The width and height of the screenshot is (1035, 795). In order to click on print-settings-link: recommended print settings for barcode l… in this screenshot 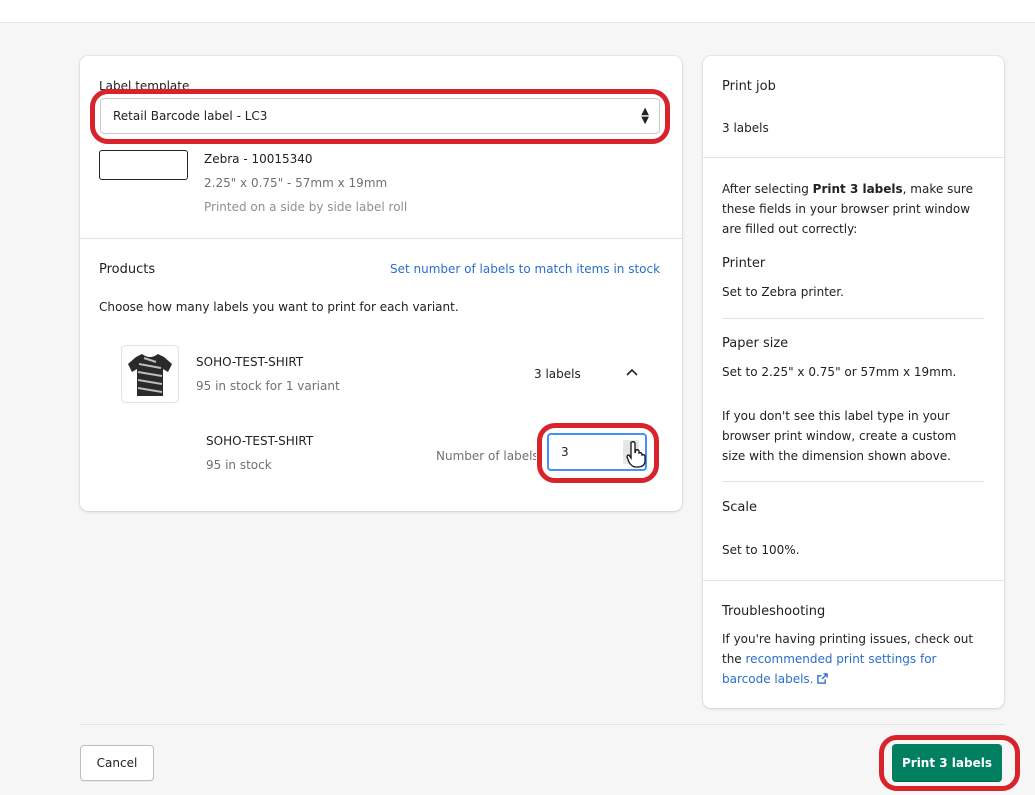, I will do `click(829, 669)`.